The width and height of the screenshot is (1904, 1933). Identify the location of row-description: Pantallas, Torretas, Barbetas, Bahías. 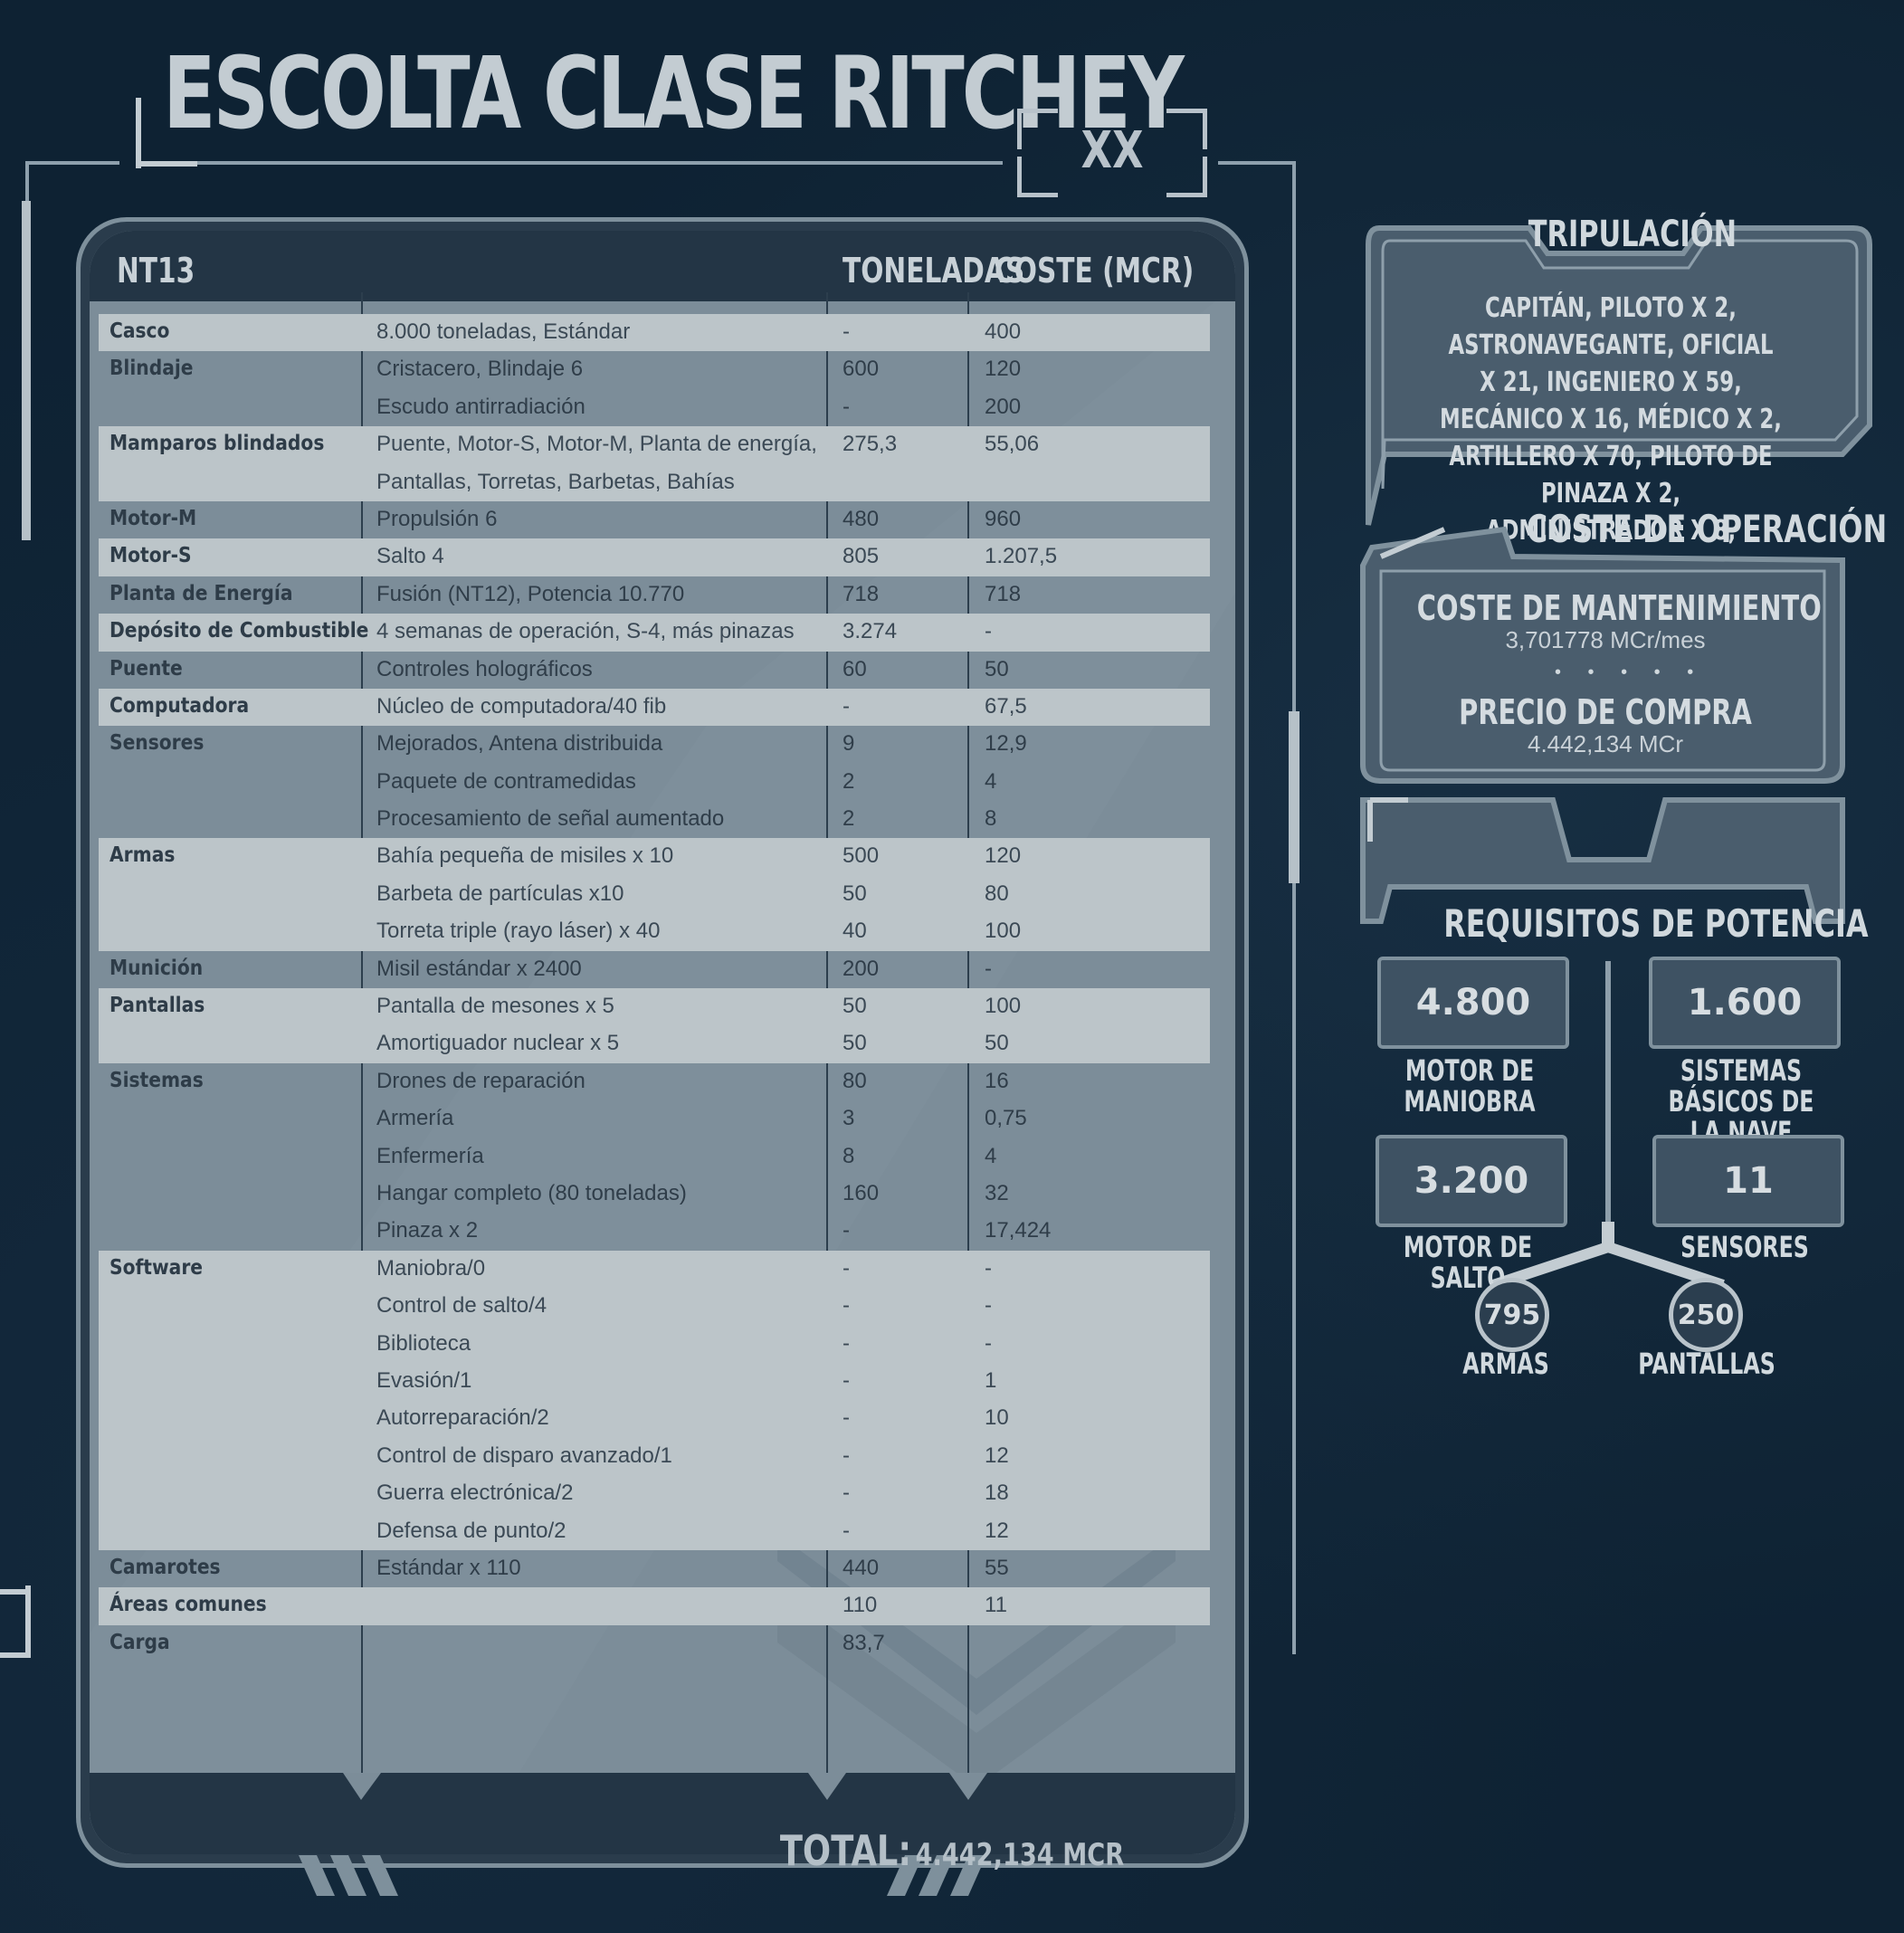
(555, 481).